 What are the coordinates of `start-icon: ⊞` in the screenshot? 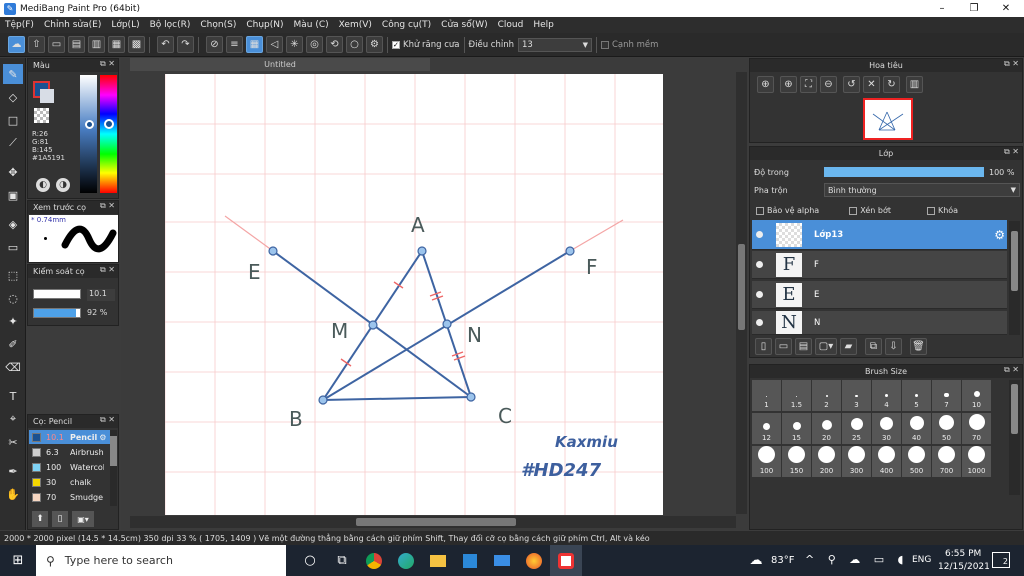 It's located at (18, 560).